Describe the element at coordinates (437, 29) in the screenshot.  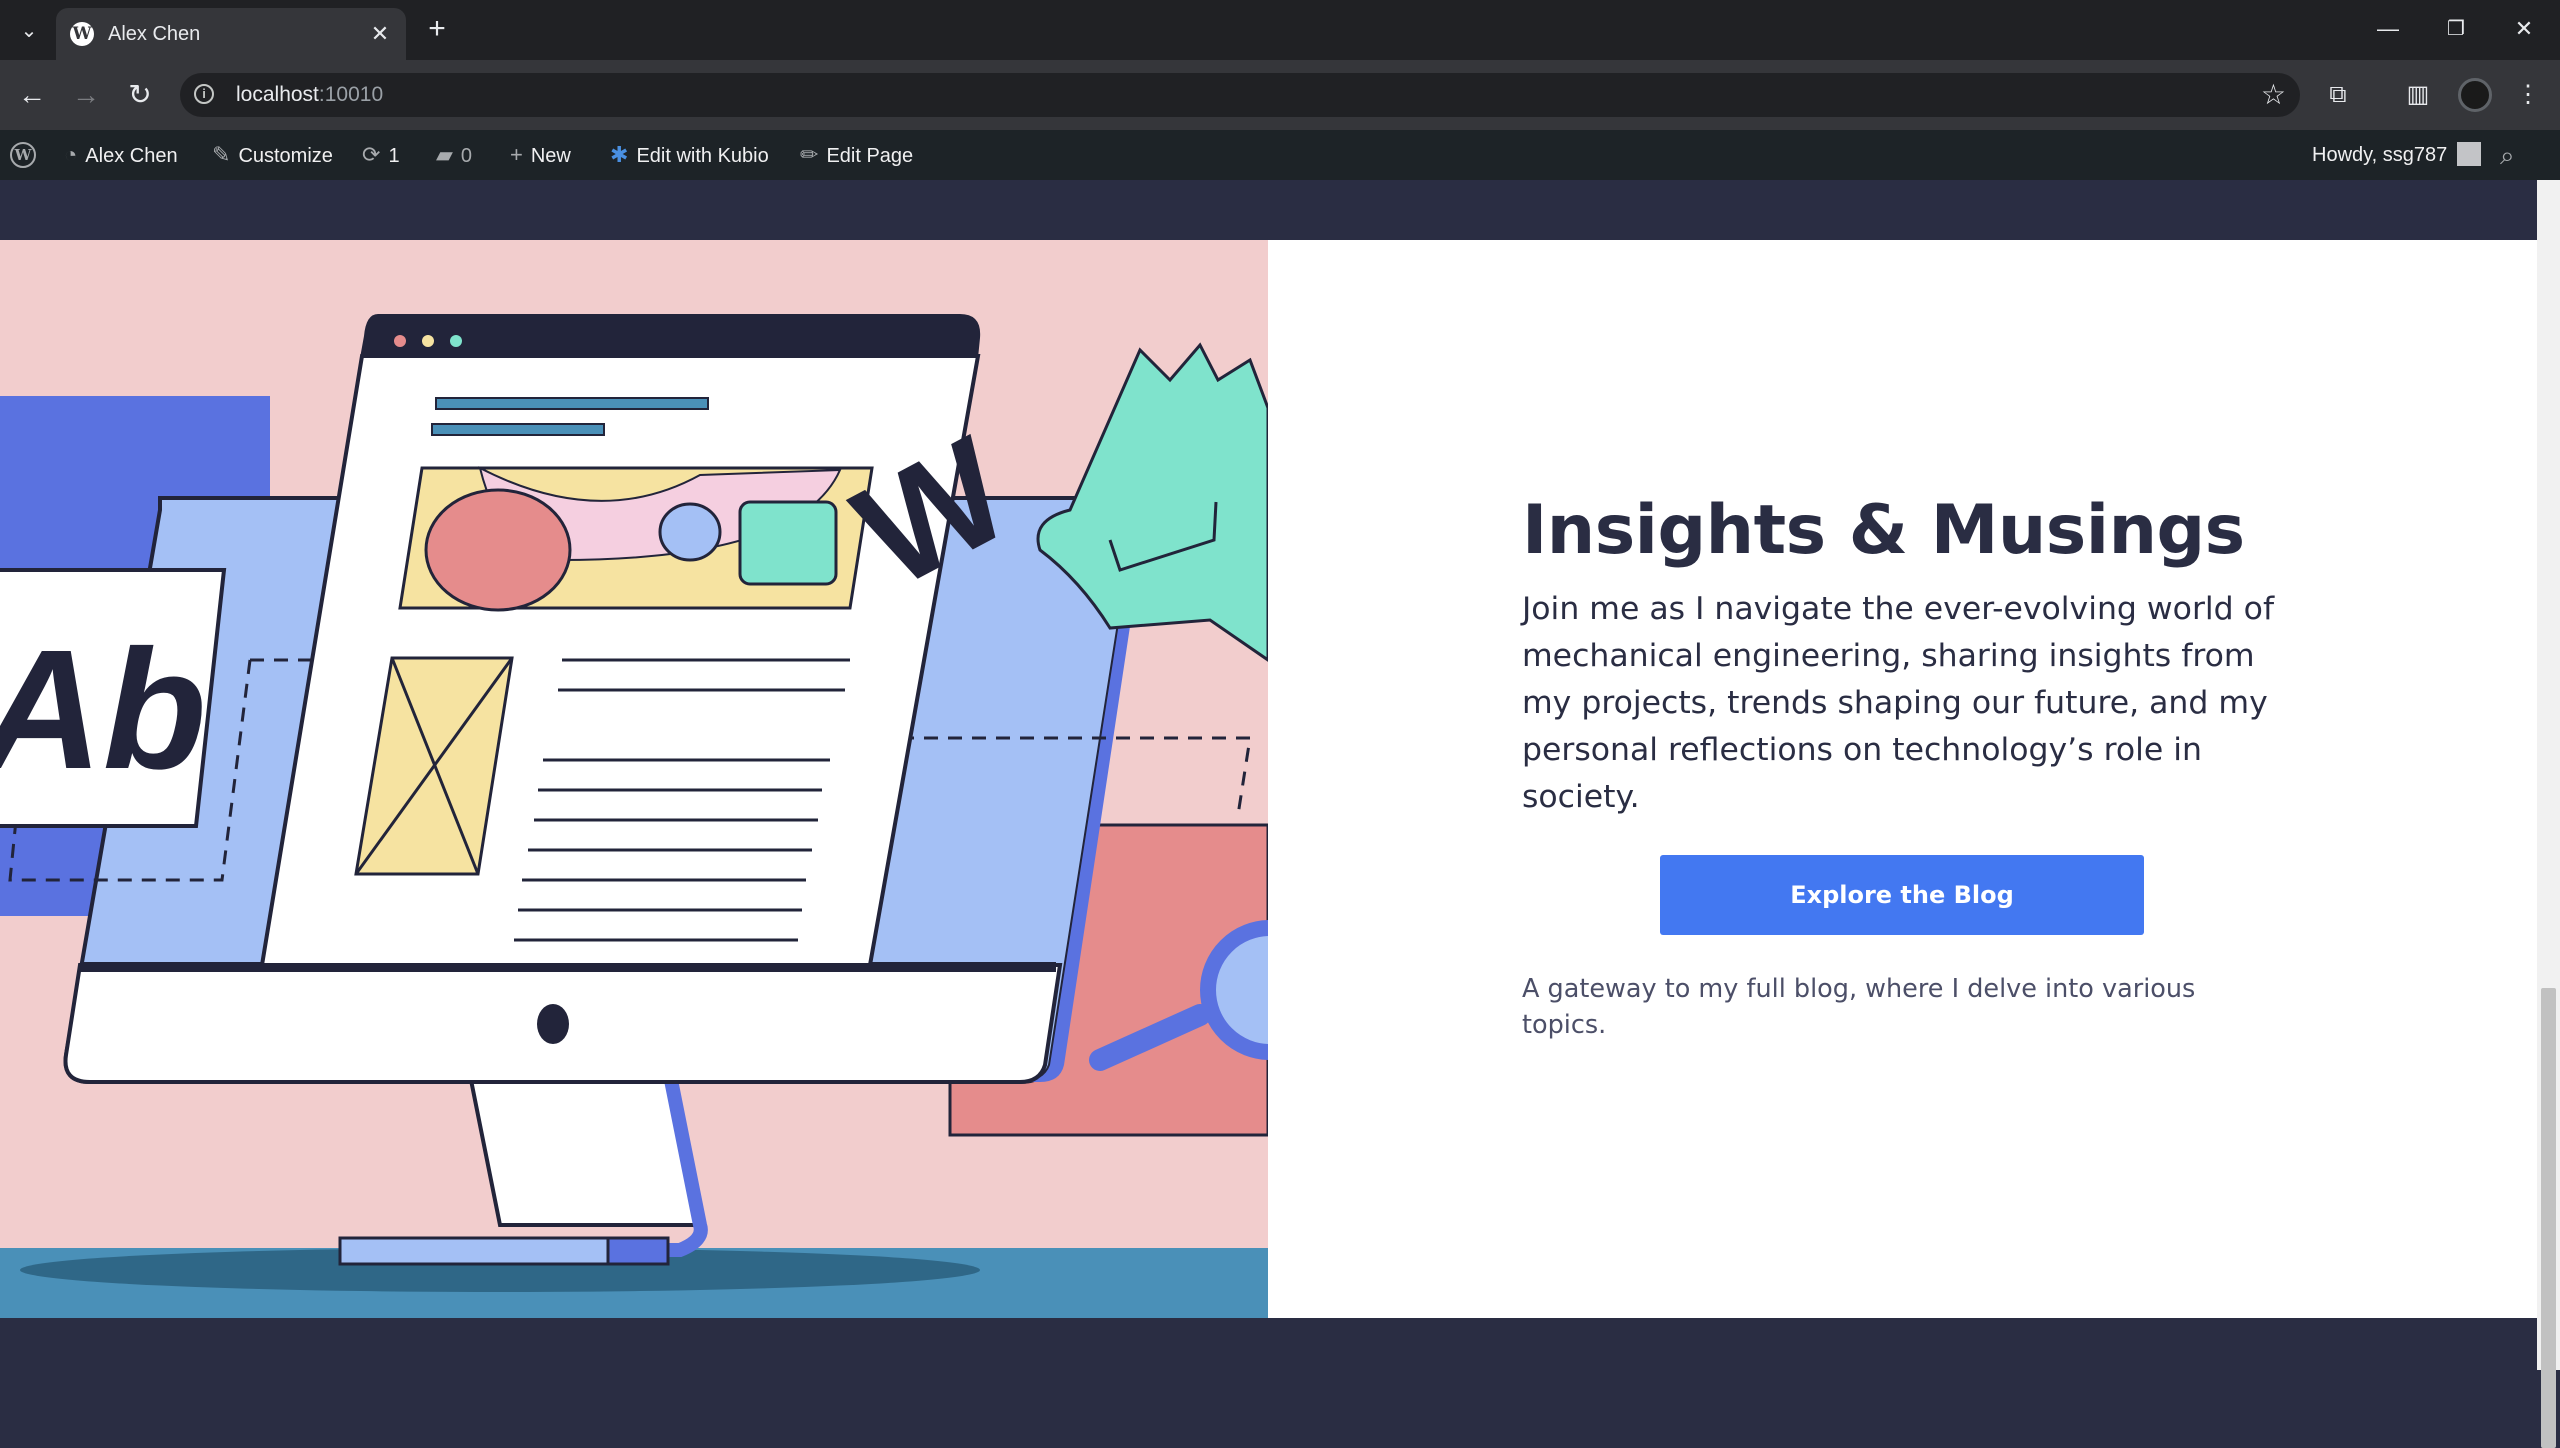
I see `new-tab-plus-icon: +` at that location.